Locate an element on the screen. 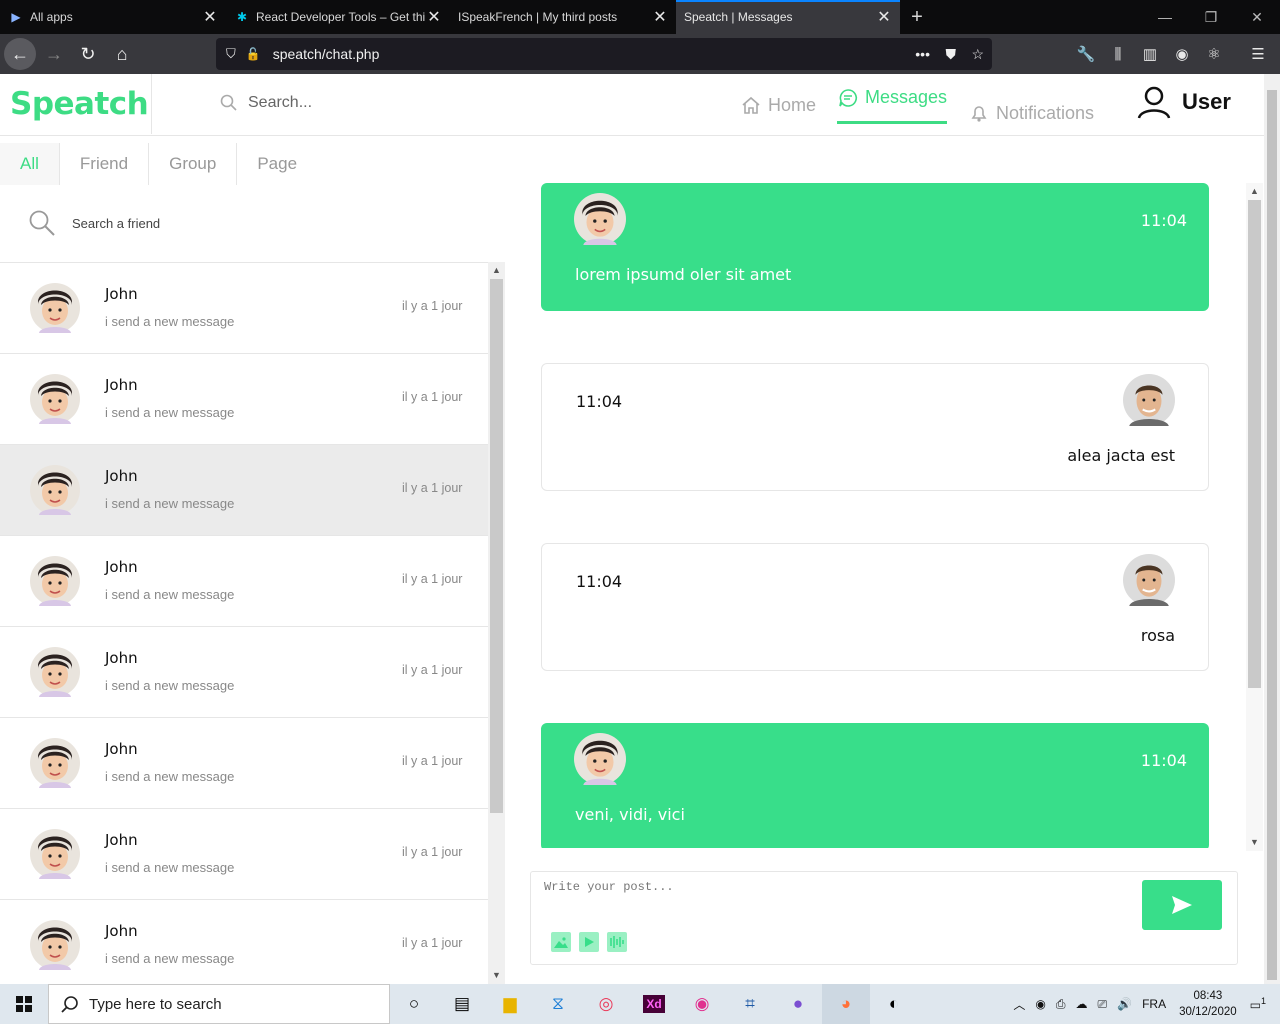  home-icon is located at coordinates (751, 105).